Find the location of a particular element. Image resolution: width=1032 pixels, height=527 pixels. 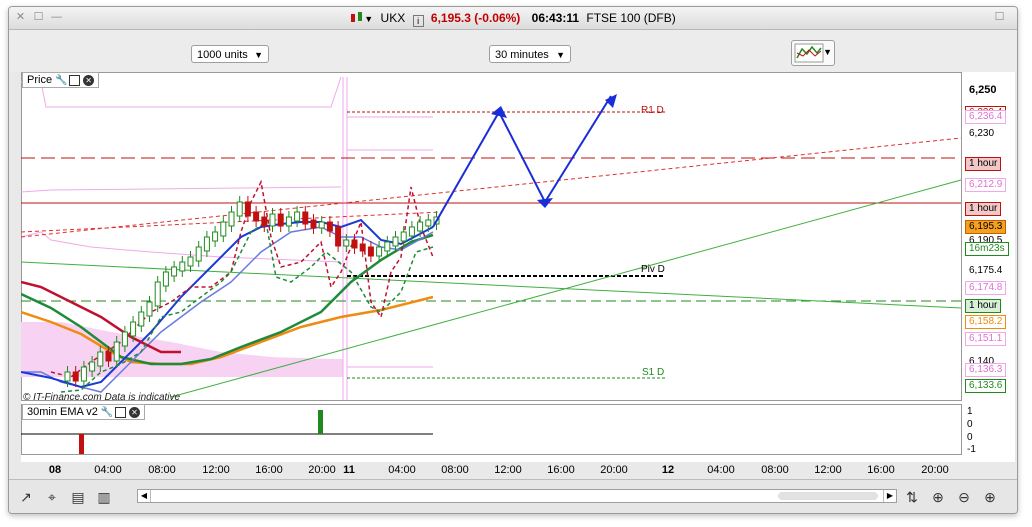

ema-axis-label: -1 is located at coordinates (971, 449).